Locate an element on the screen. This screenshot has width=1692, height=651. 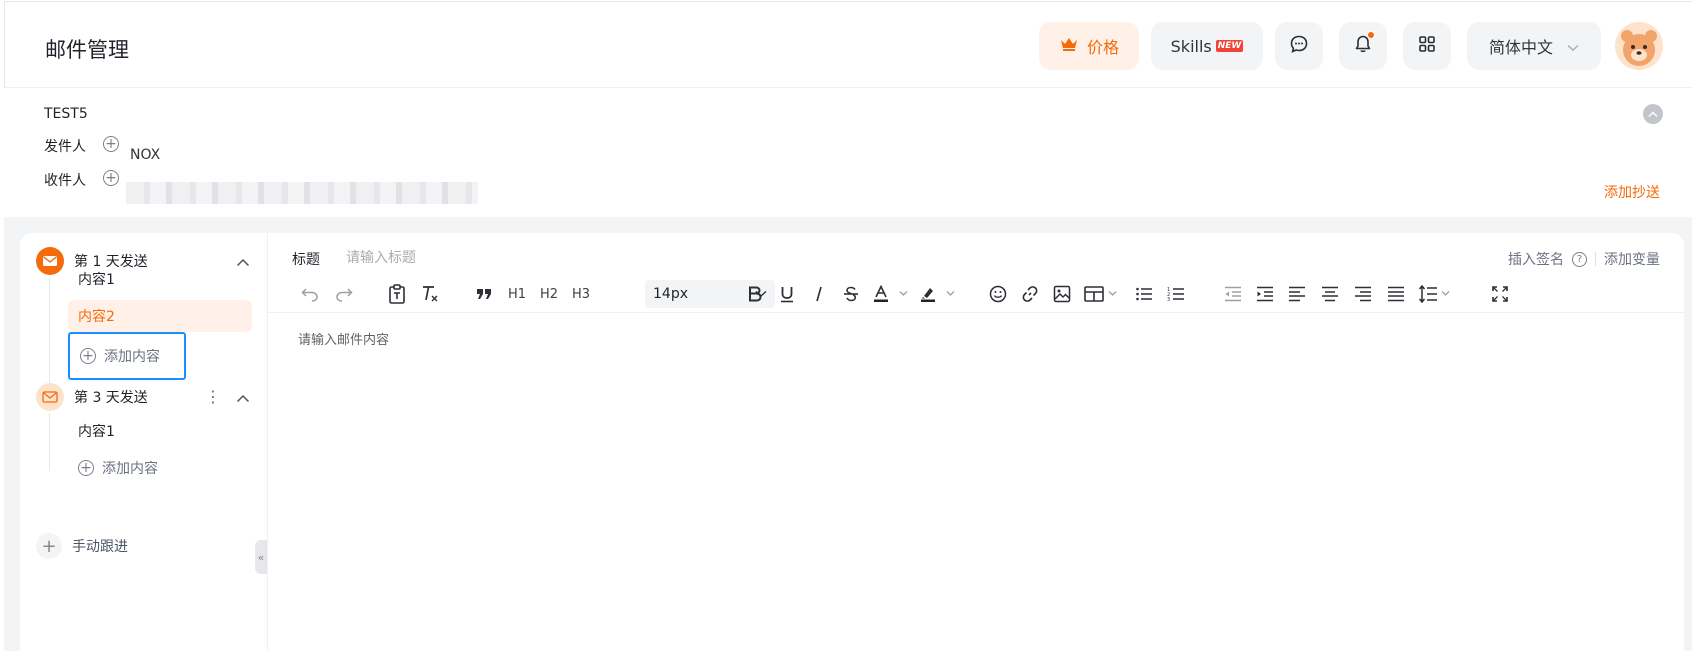
undo-icon is located at coordinates (310, 294).